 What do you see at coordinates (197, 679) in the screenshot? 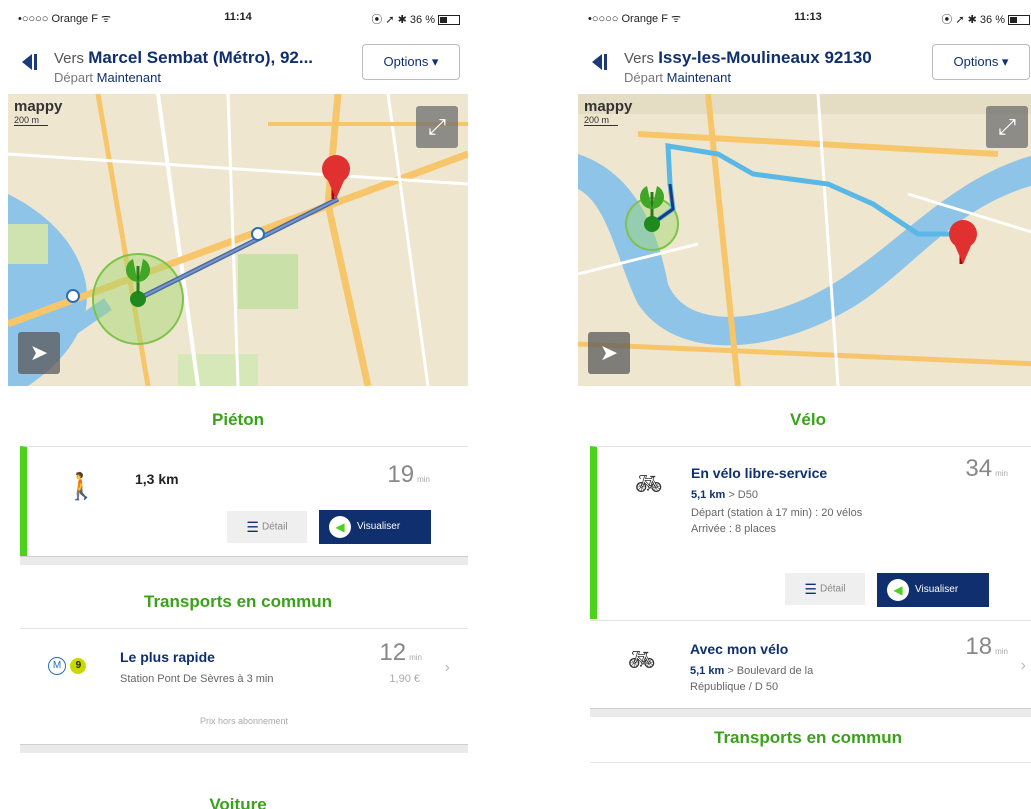
I see `transit-subtitle: Station Pont De Sèvres à 3 min` at bounding box center [197, 679].